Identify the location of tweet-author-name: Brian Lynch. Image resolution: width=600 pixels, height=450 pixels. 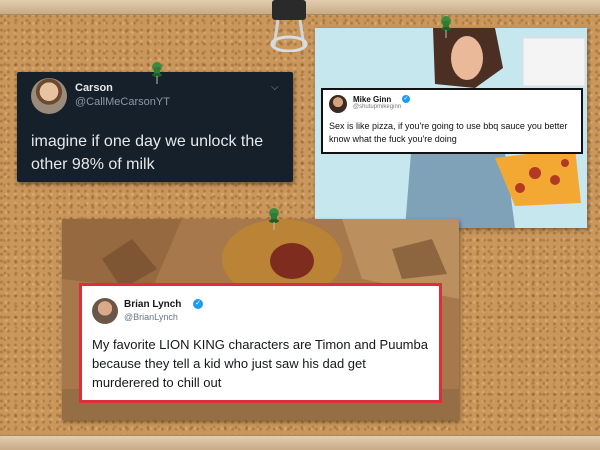
(153, 304).